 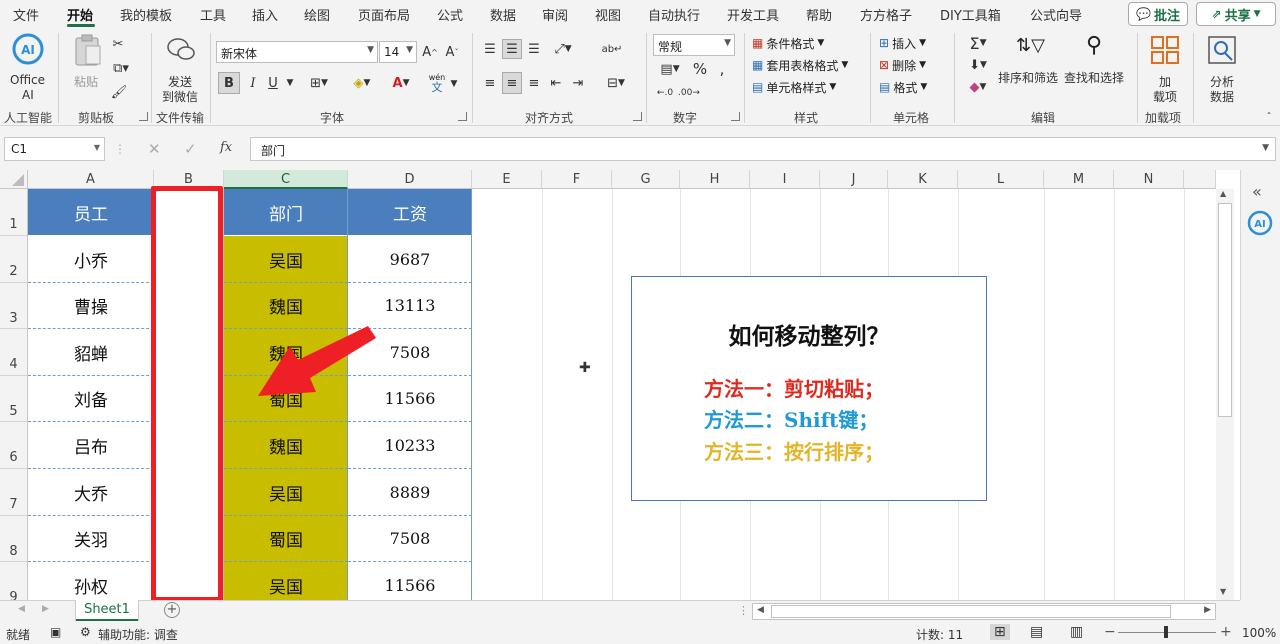 I want to click on fill-icon: ⬇ ▼, so click(x=978, y=65).